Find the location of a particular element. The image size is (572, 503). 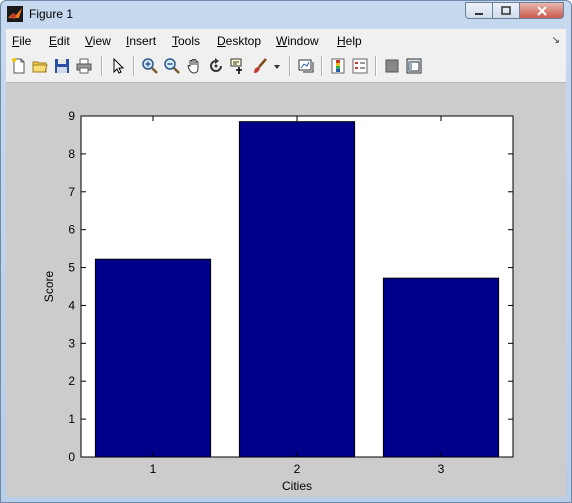

data-cursor-icon is located at coordinates (238, 66).